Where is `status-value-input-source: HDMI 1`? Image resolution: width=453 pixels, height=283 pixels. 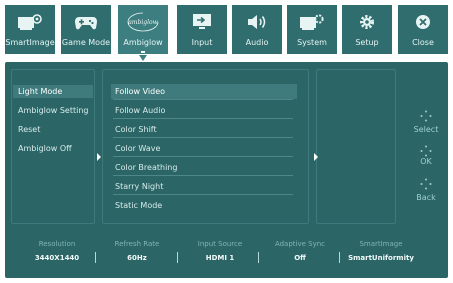 status-value-input-source: HDMI 1 is located at coordinates (220, 258).